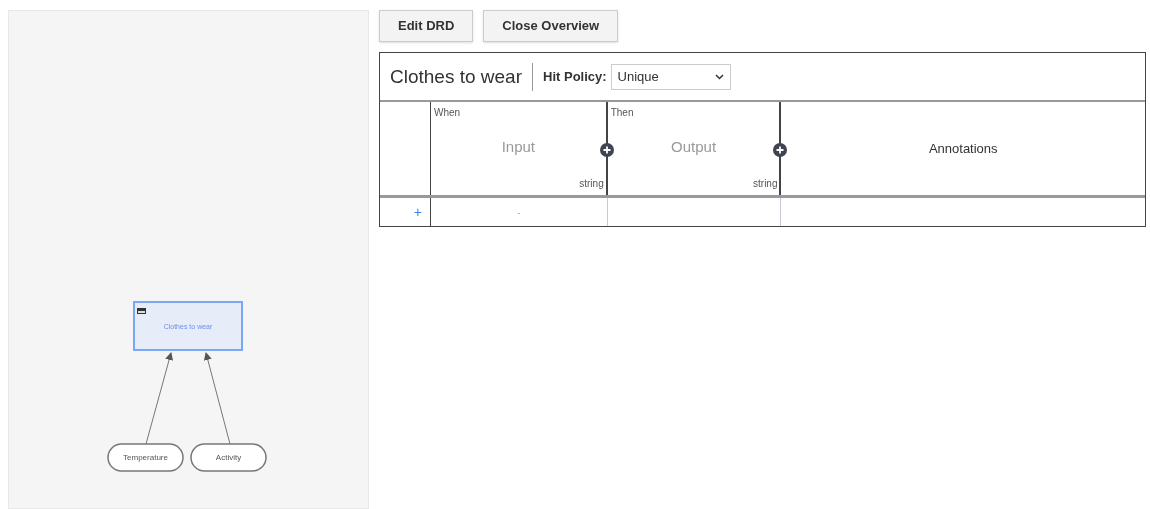 The image size is (1150, 509). What do you see at coordinates (188, 326) in the screenshot?
I see `decision-node` at bounding box center [188, 326].